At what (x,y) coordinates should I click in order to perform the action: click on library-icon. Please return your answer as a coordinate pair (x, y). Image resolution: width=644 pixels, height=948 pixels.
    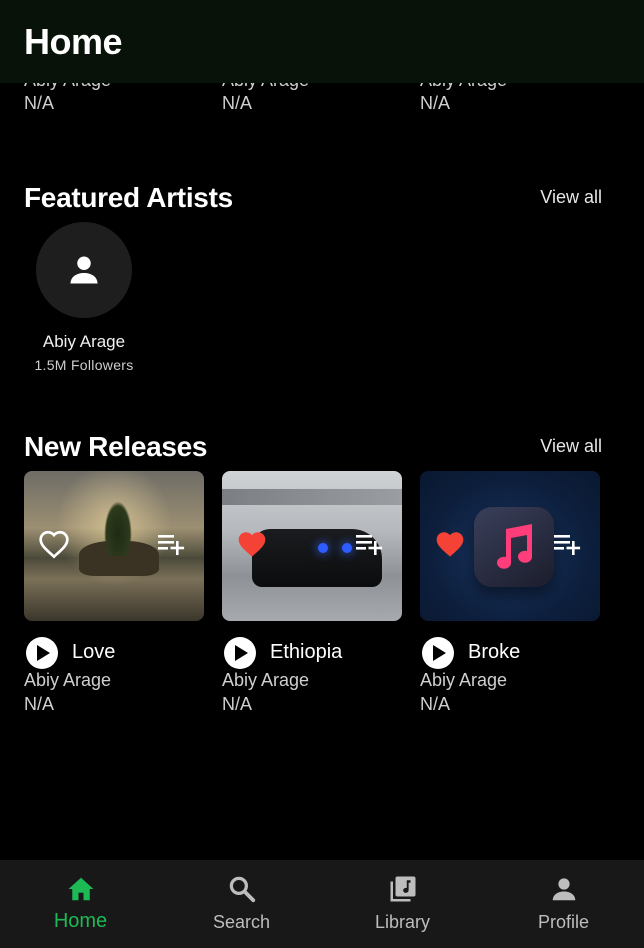
    Looking at the image, I should click on (403, 889).